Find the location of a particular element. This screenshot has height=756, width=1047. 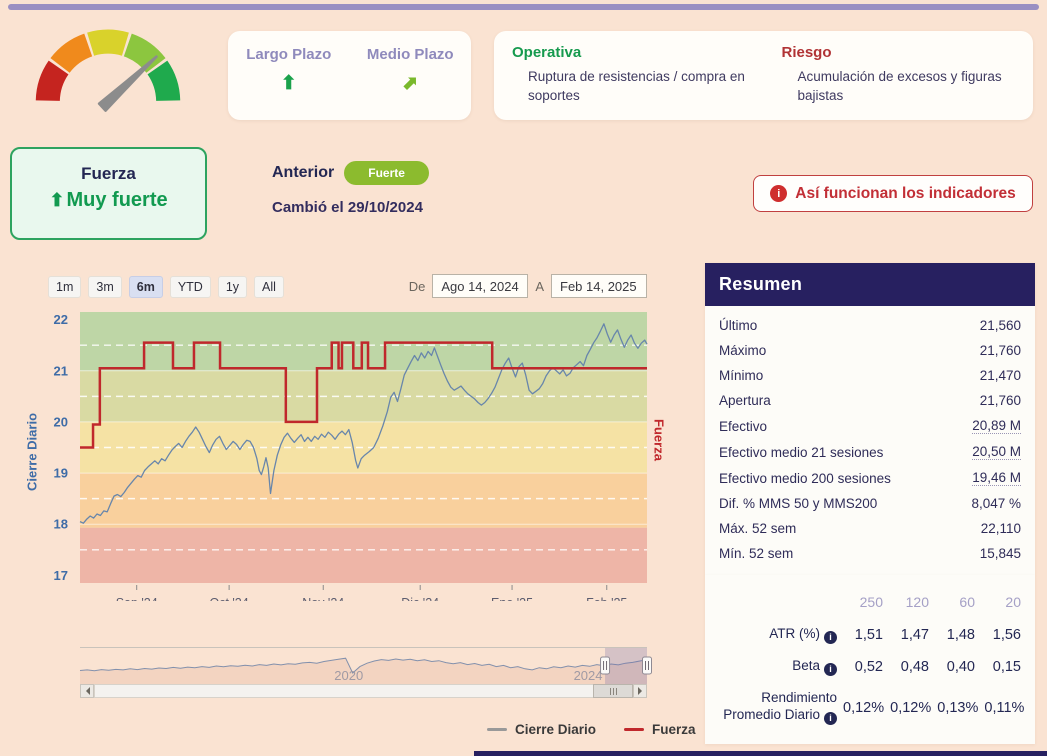

stats-row-label: Rendimiento Promedio Diario i is located at coordinates (778, 708).